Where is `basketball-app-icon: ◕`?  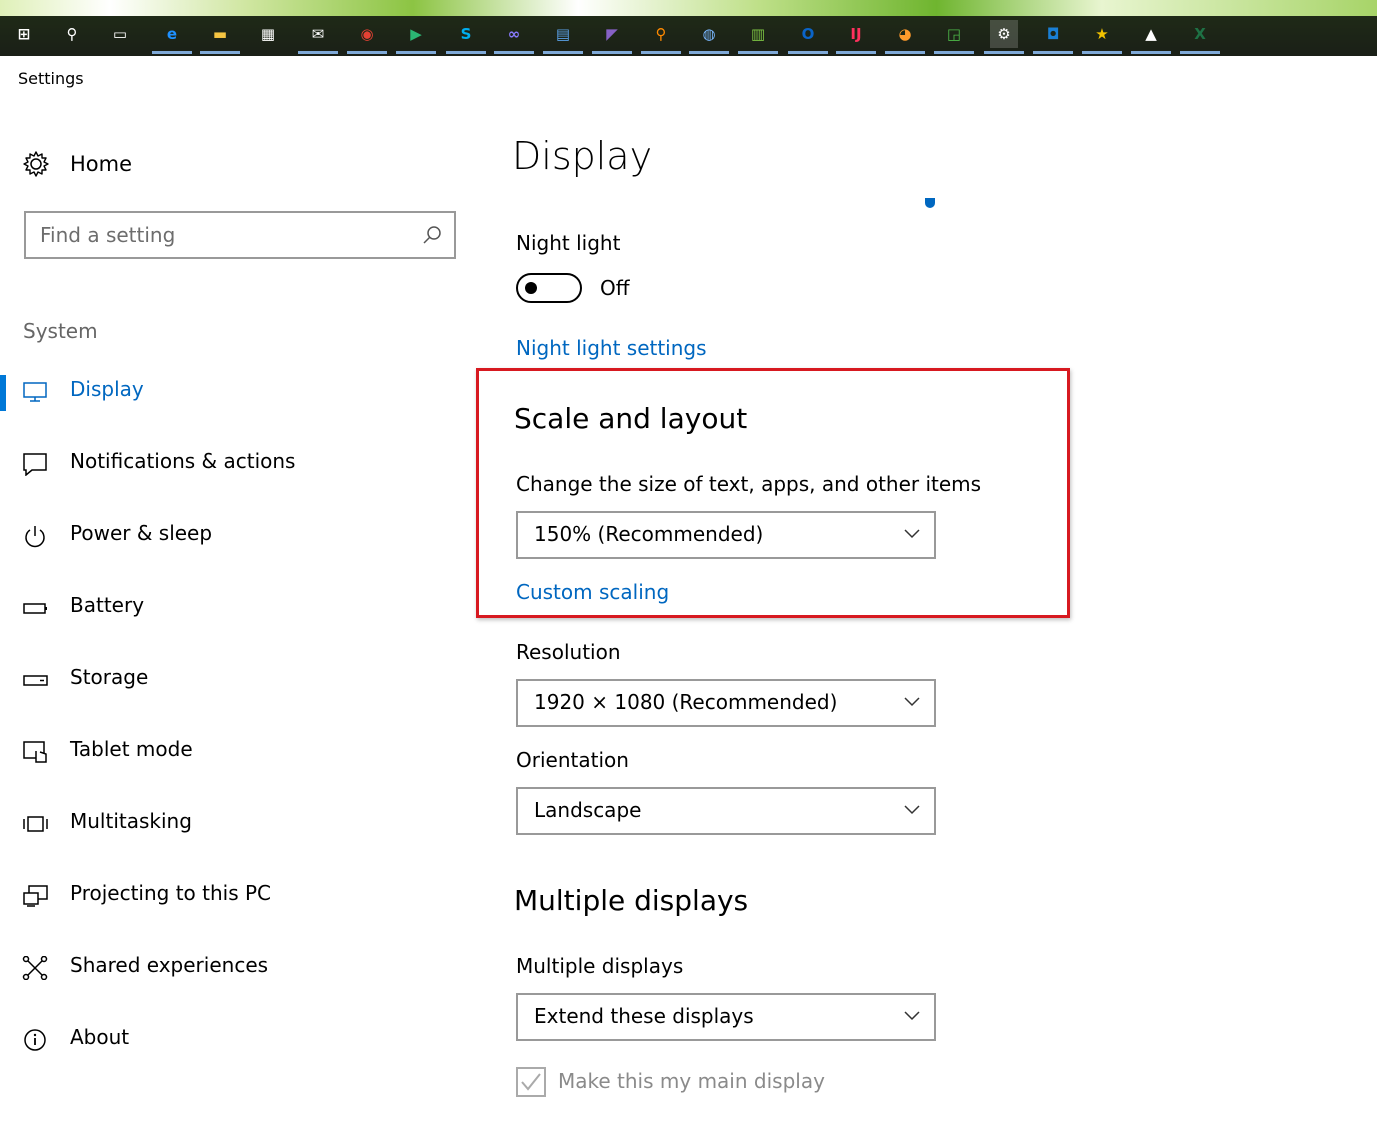 basketball-app-icon: ◕ is located at coordinates (905, 37).